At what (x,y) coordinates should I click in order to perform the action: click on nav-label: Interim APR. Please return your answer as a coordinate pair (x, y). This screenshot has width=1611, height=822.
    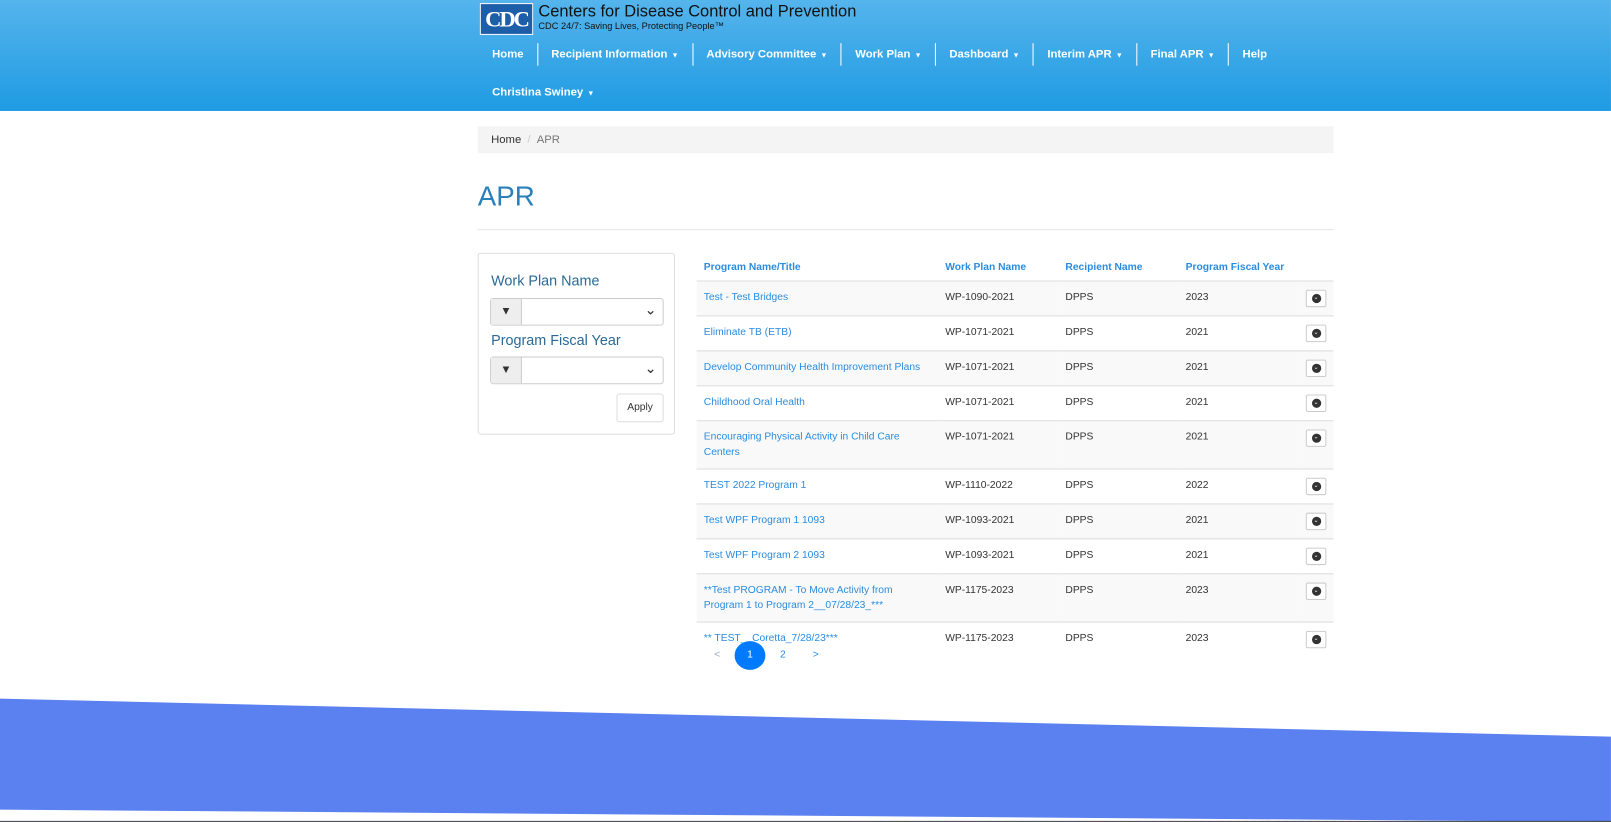
    Looking at the image, I should click on (1079, 54).